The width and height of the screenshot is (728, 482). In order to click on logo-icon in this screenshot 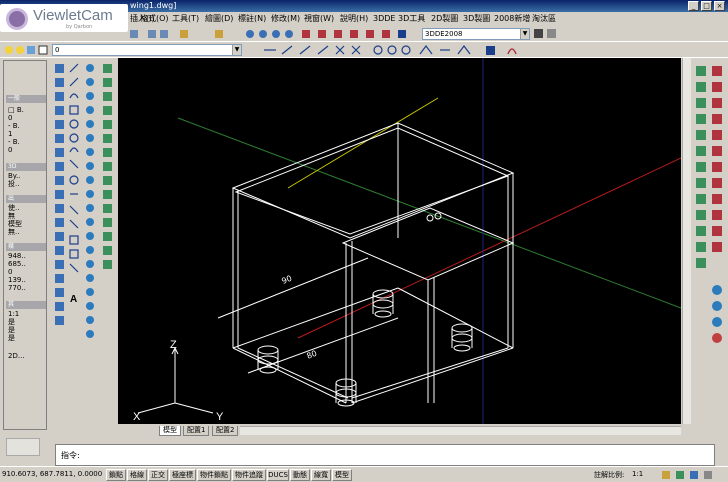, I will do `click(17, 19)`.